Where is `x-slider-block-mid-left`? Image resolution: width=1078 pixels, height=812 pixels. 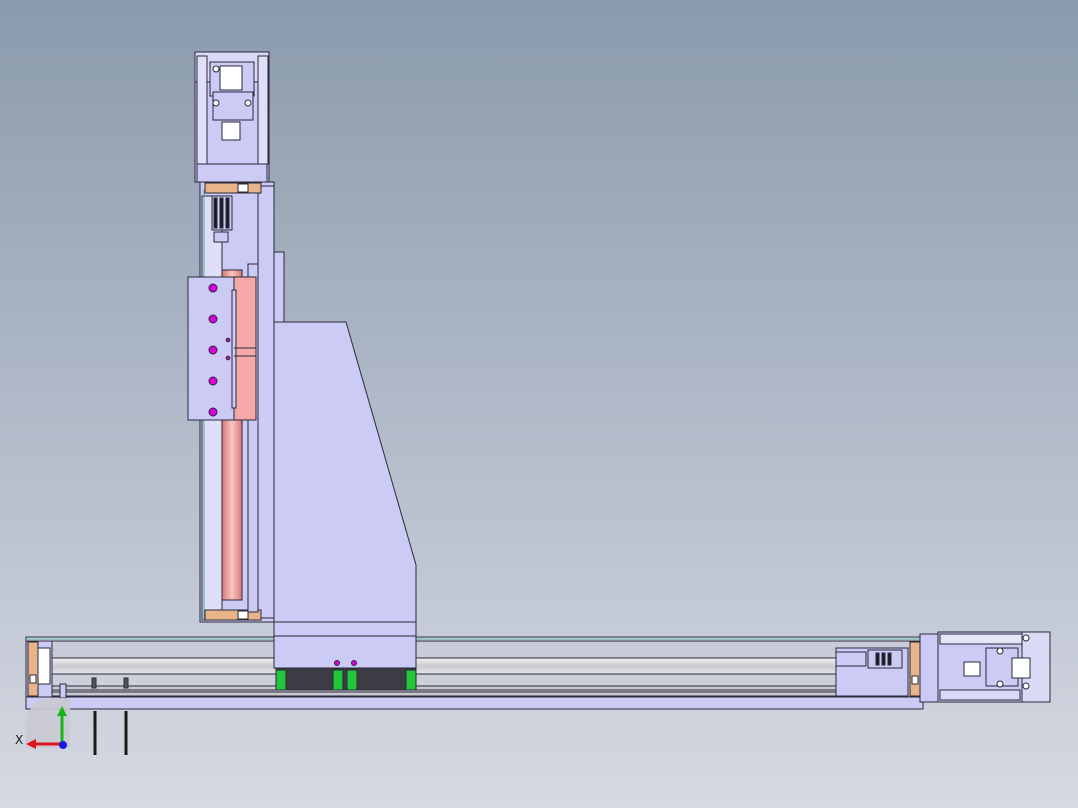
x-slider-block-mid-left is located at coordinates (338, 680).